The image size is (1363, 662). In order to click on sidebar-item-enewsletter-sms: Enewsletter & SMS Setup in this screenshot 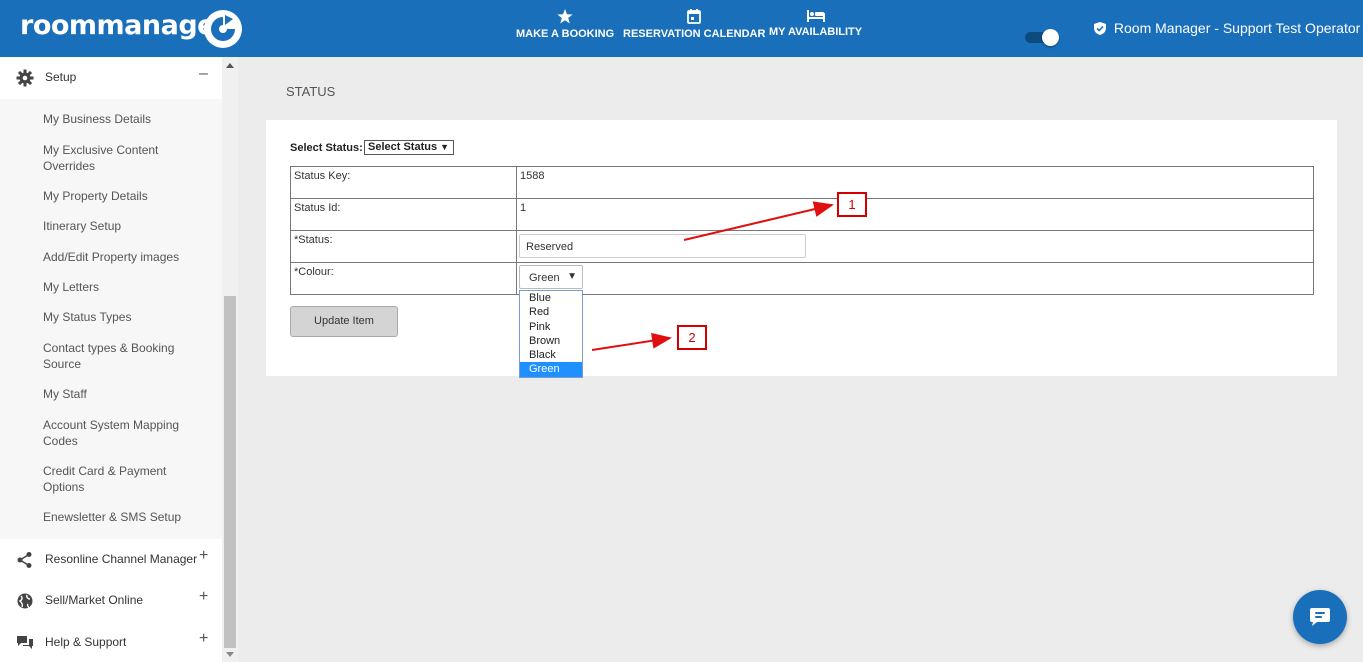, I will do `click(125, 517)`.